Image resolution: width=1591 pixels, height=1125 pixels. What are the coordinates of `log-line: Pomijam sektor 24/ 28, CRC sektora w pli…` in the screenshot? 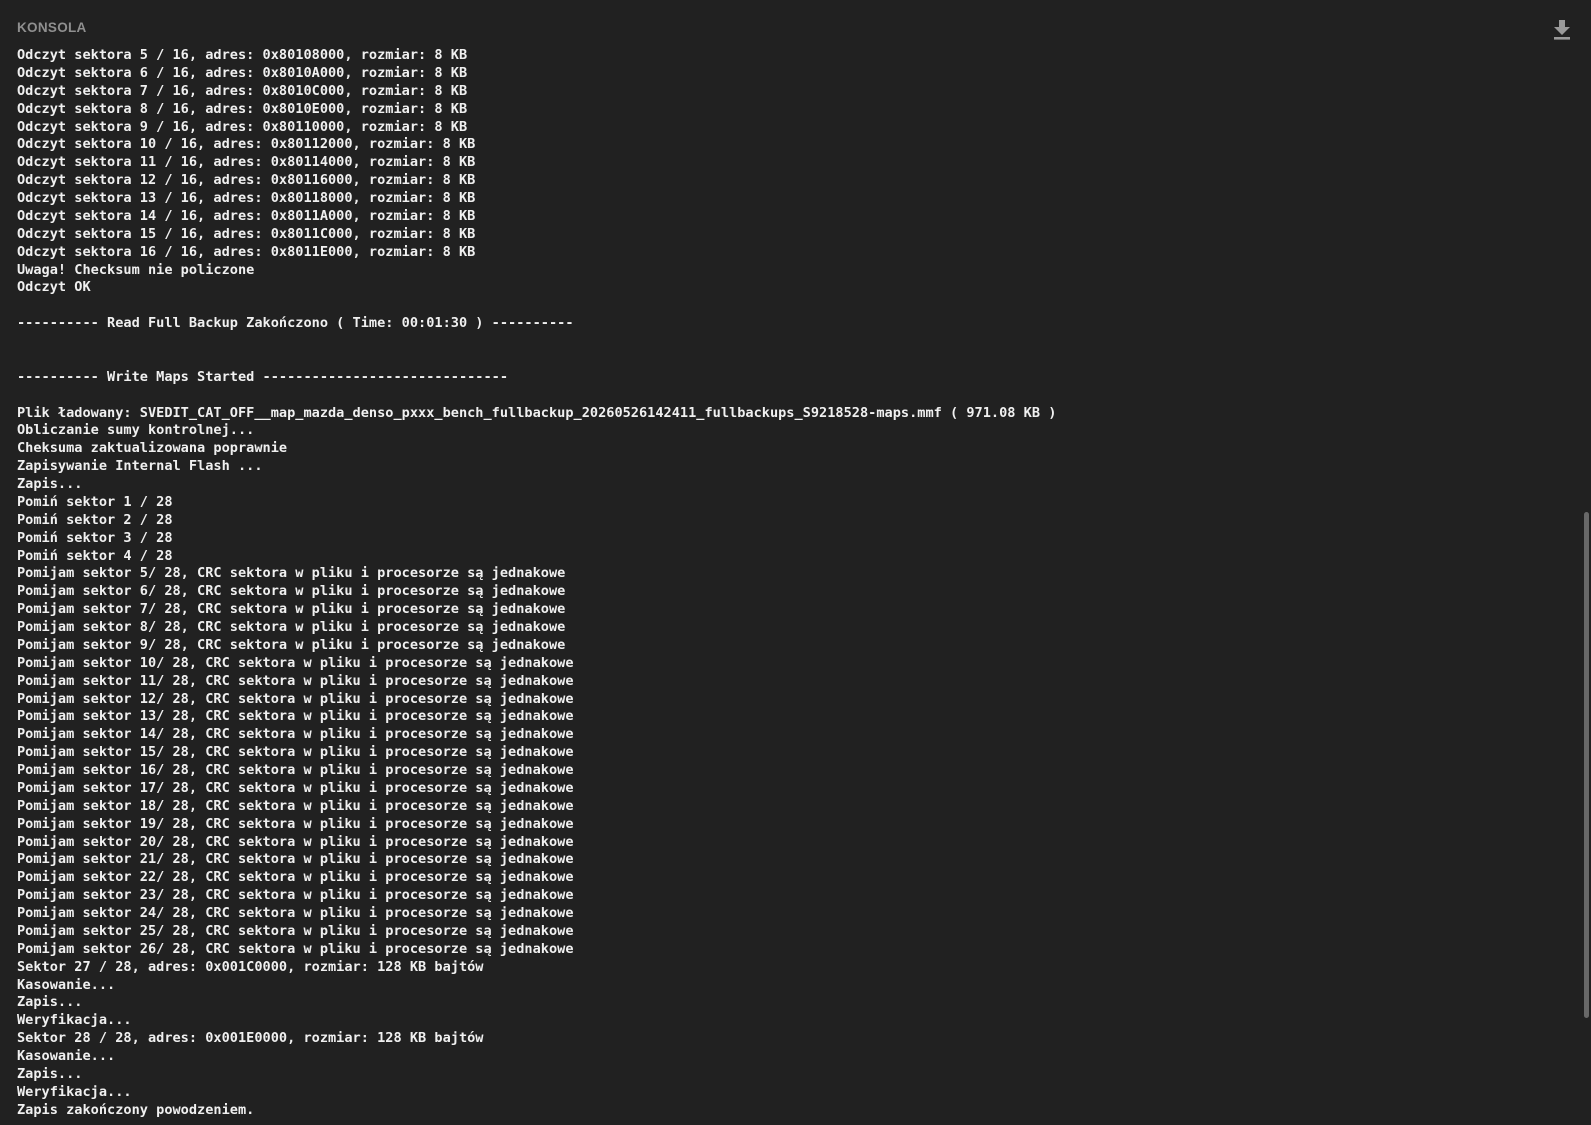 It's located at (295, 913).